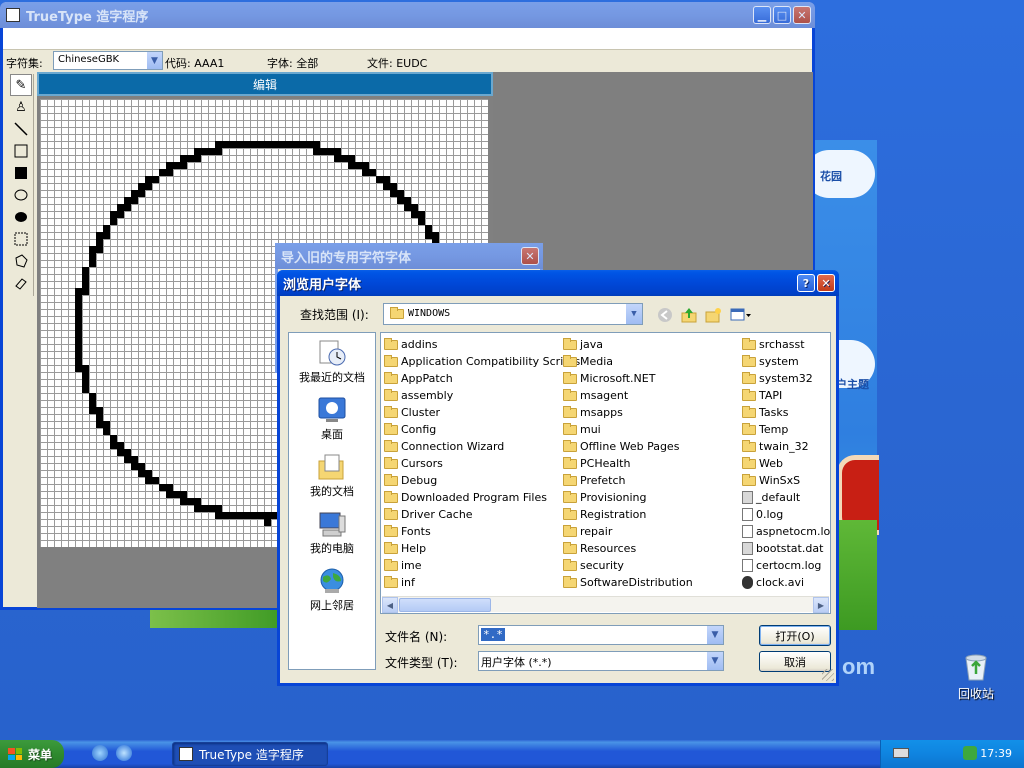 The width and height of the screenshot is (1024, 768). Describe the element at coordinates (332, 589) in the screenshot. I see `place-network: 网上邻居` at that location.